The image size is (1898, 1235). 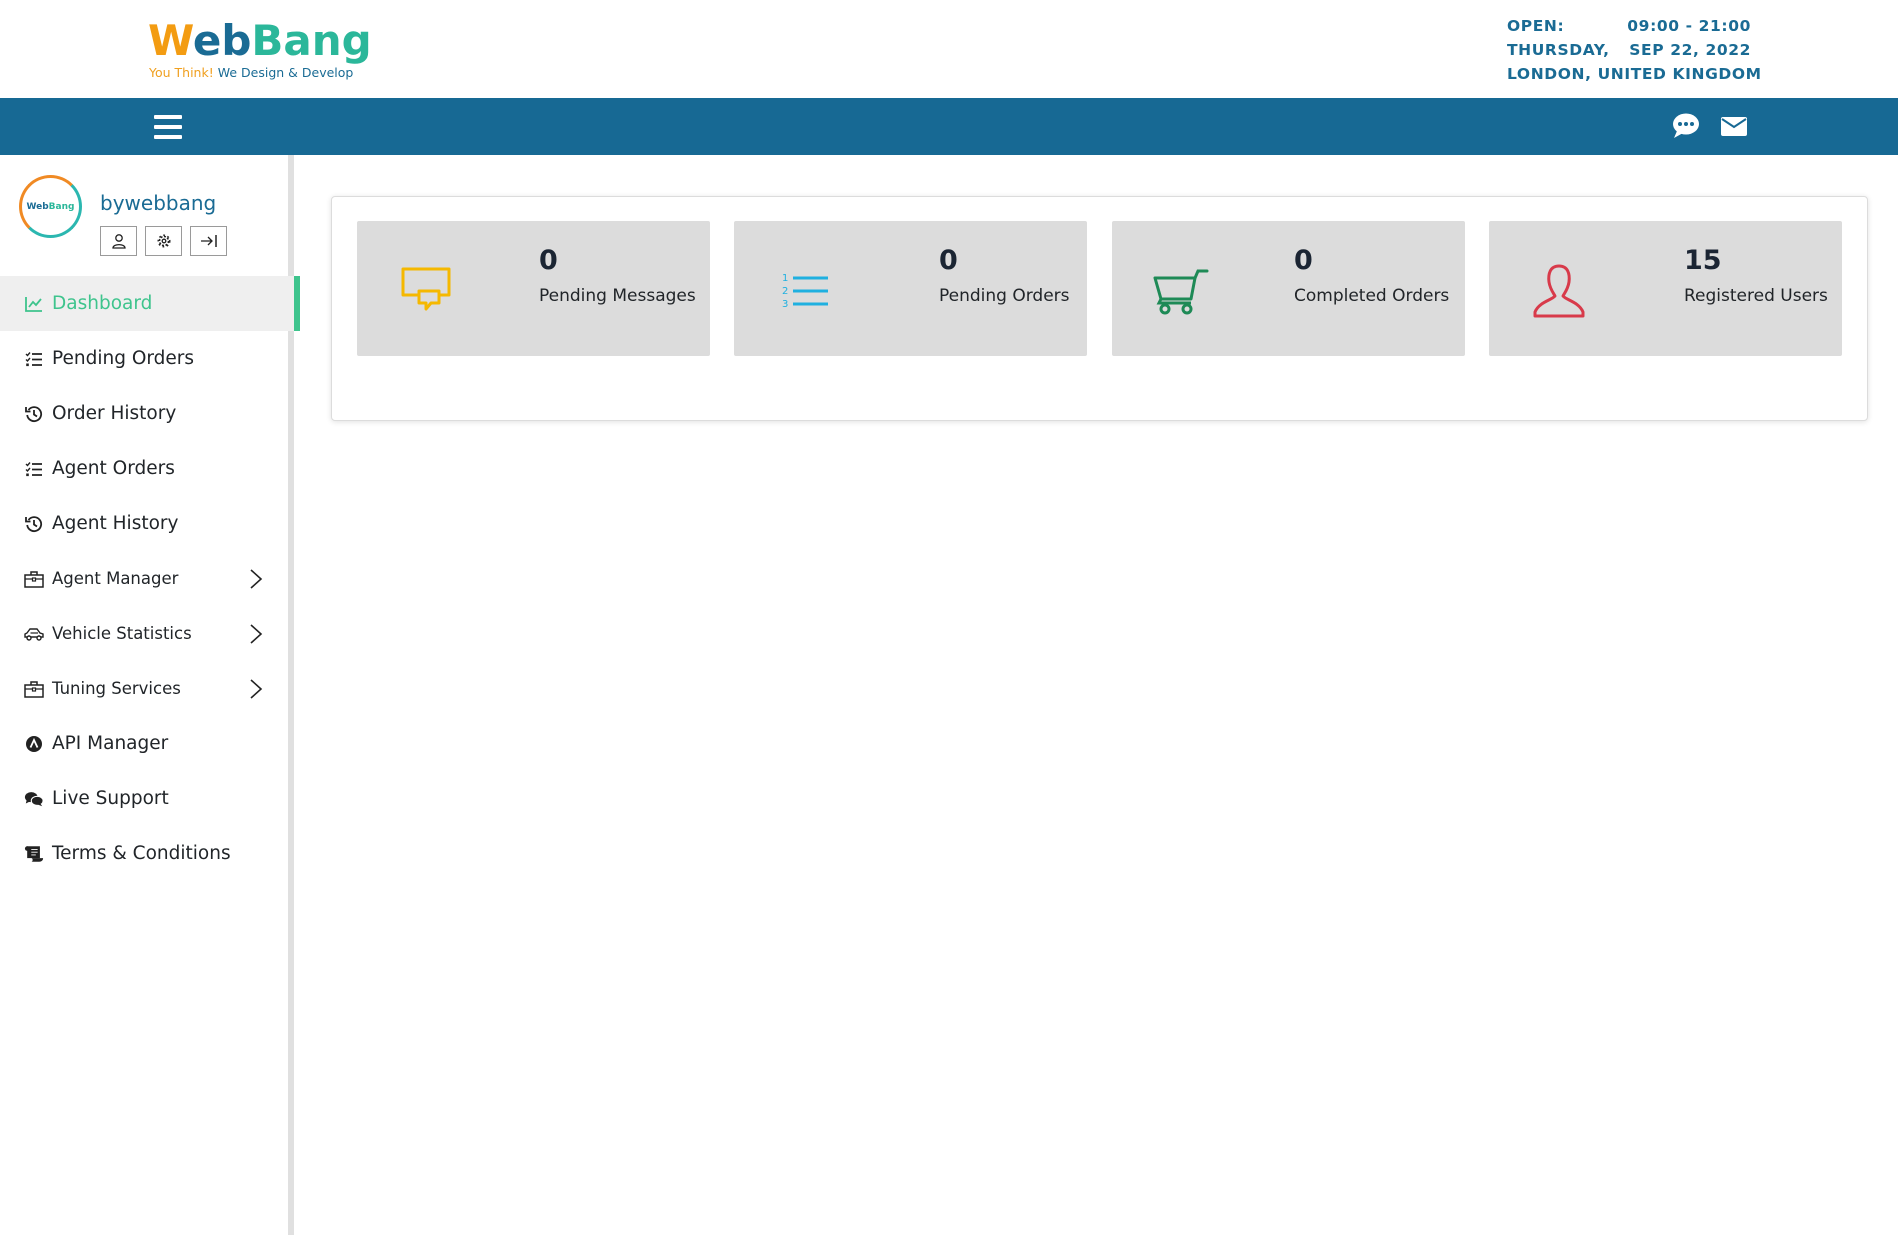 I want to click on sidebar-item-live-support: Live Support, so click(x=150, y=798).